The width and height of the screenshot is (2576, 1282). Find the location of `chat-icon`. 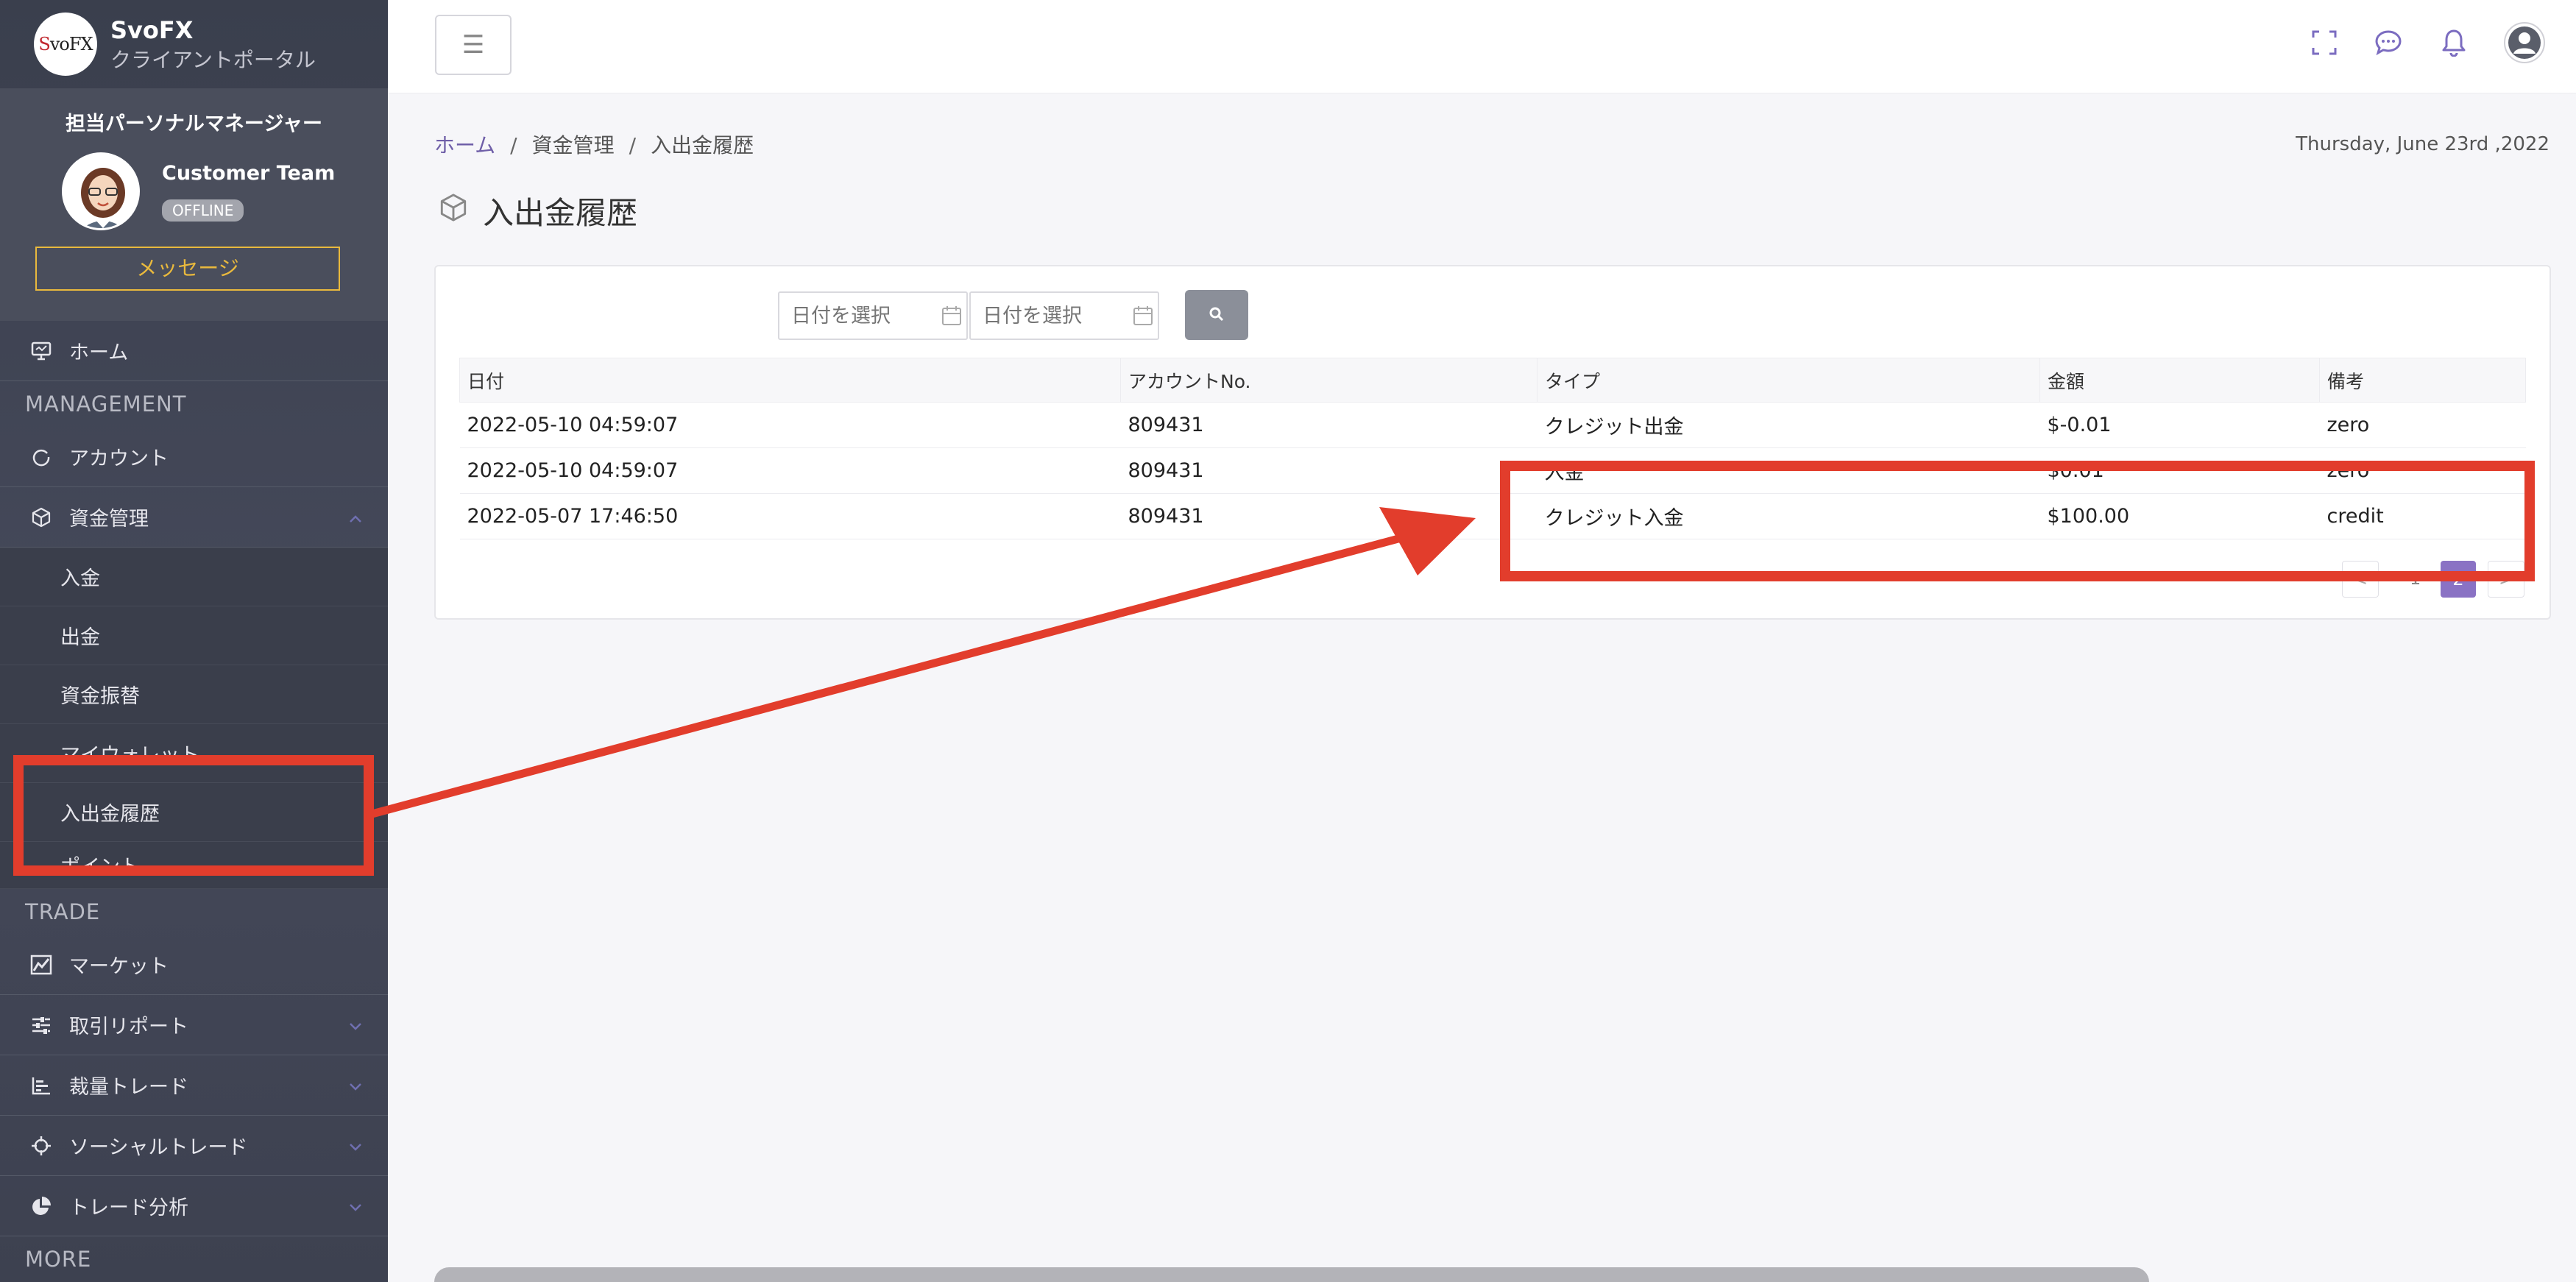

chat-icon is located at coordinates (2388, 42).